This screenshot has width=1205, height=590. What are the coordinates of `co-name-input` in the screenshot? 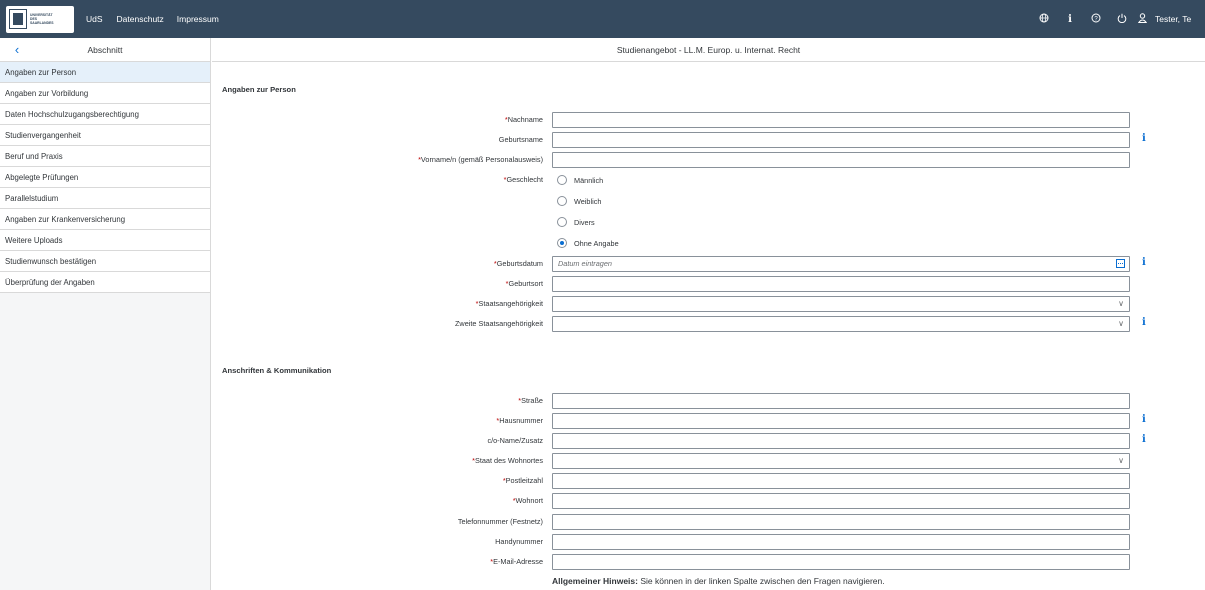 It's located at (841, 441).